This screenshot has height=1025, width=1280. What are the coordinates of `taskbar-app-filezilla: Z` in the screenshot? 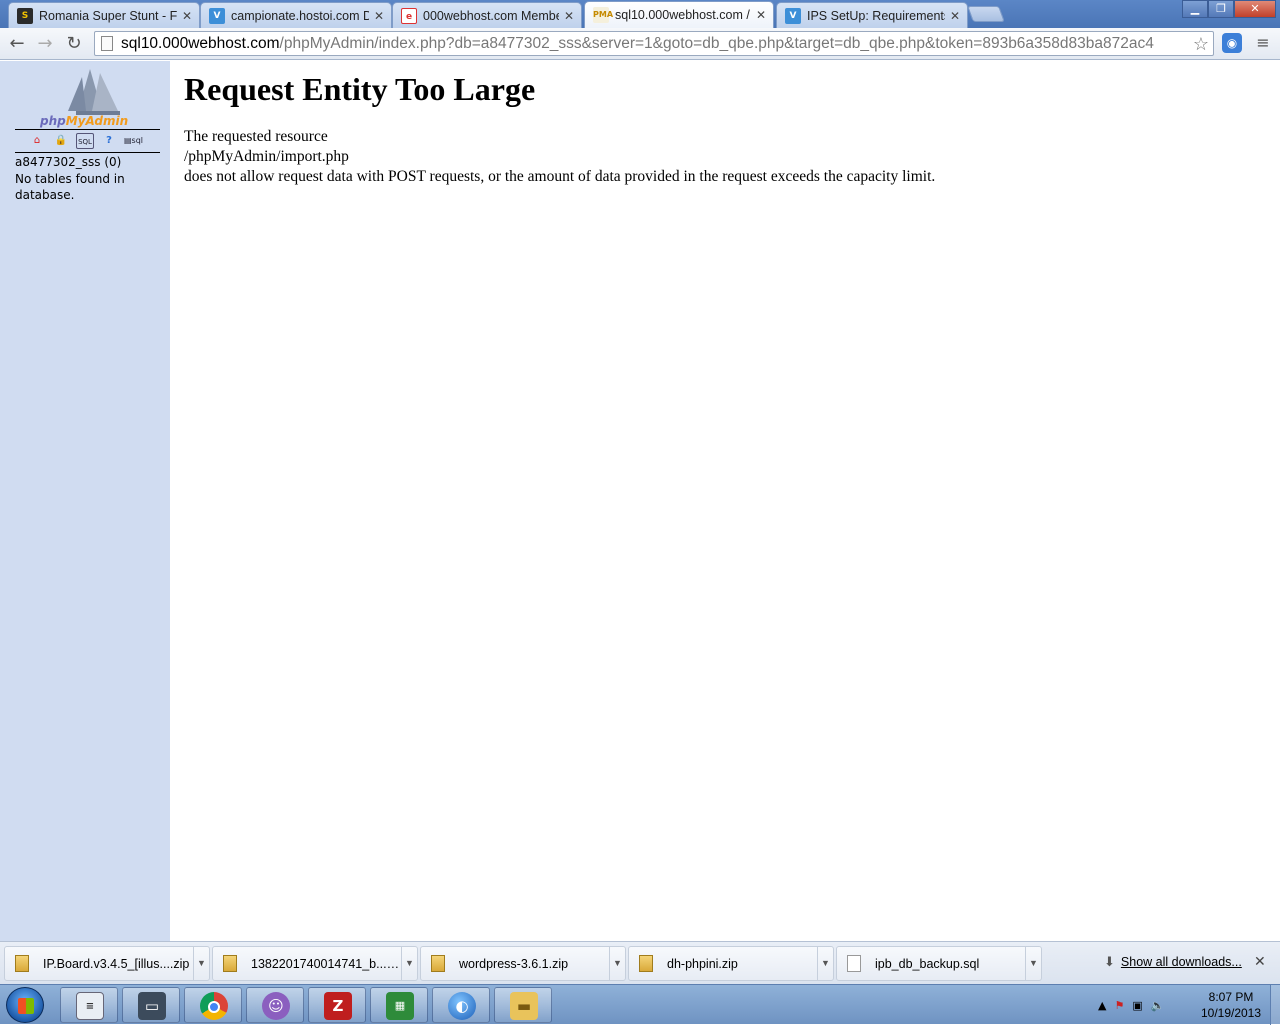 It's located at (337, 1005).